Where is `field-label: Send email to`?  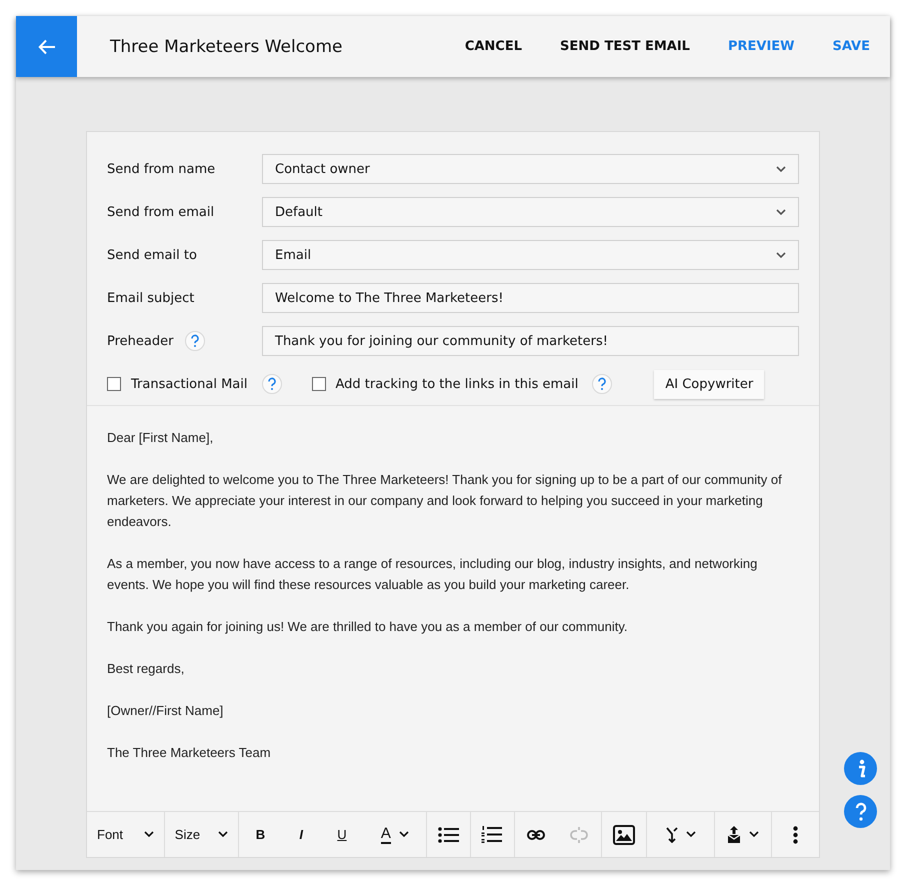 field-label: Send email to is located at coordinates (152, 255).